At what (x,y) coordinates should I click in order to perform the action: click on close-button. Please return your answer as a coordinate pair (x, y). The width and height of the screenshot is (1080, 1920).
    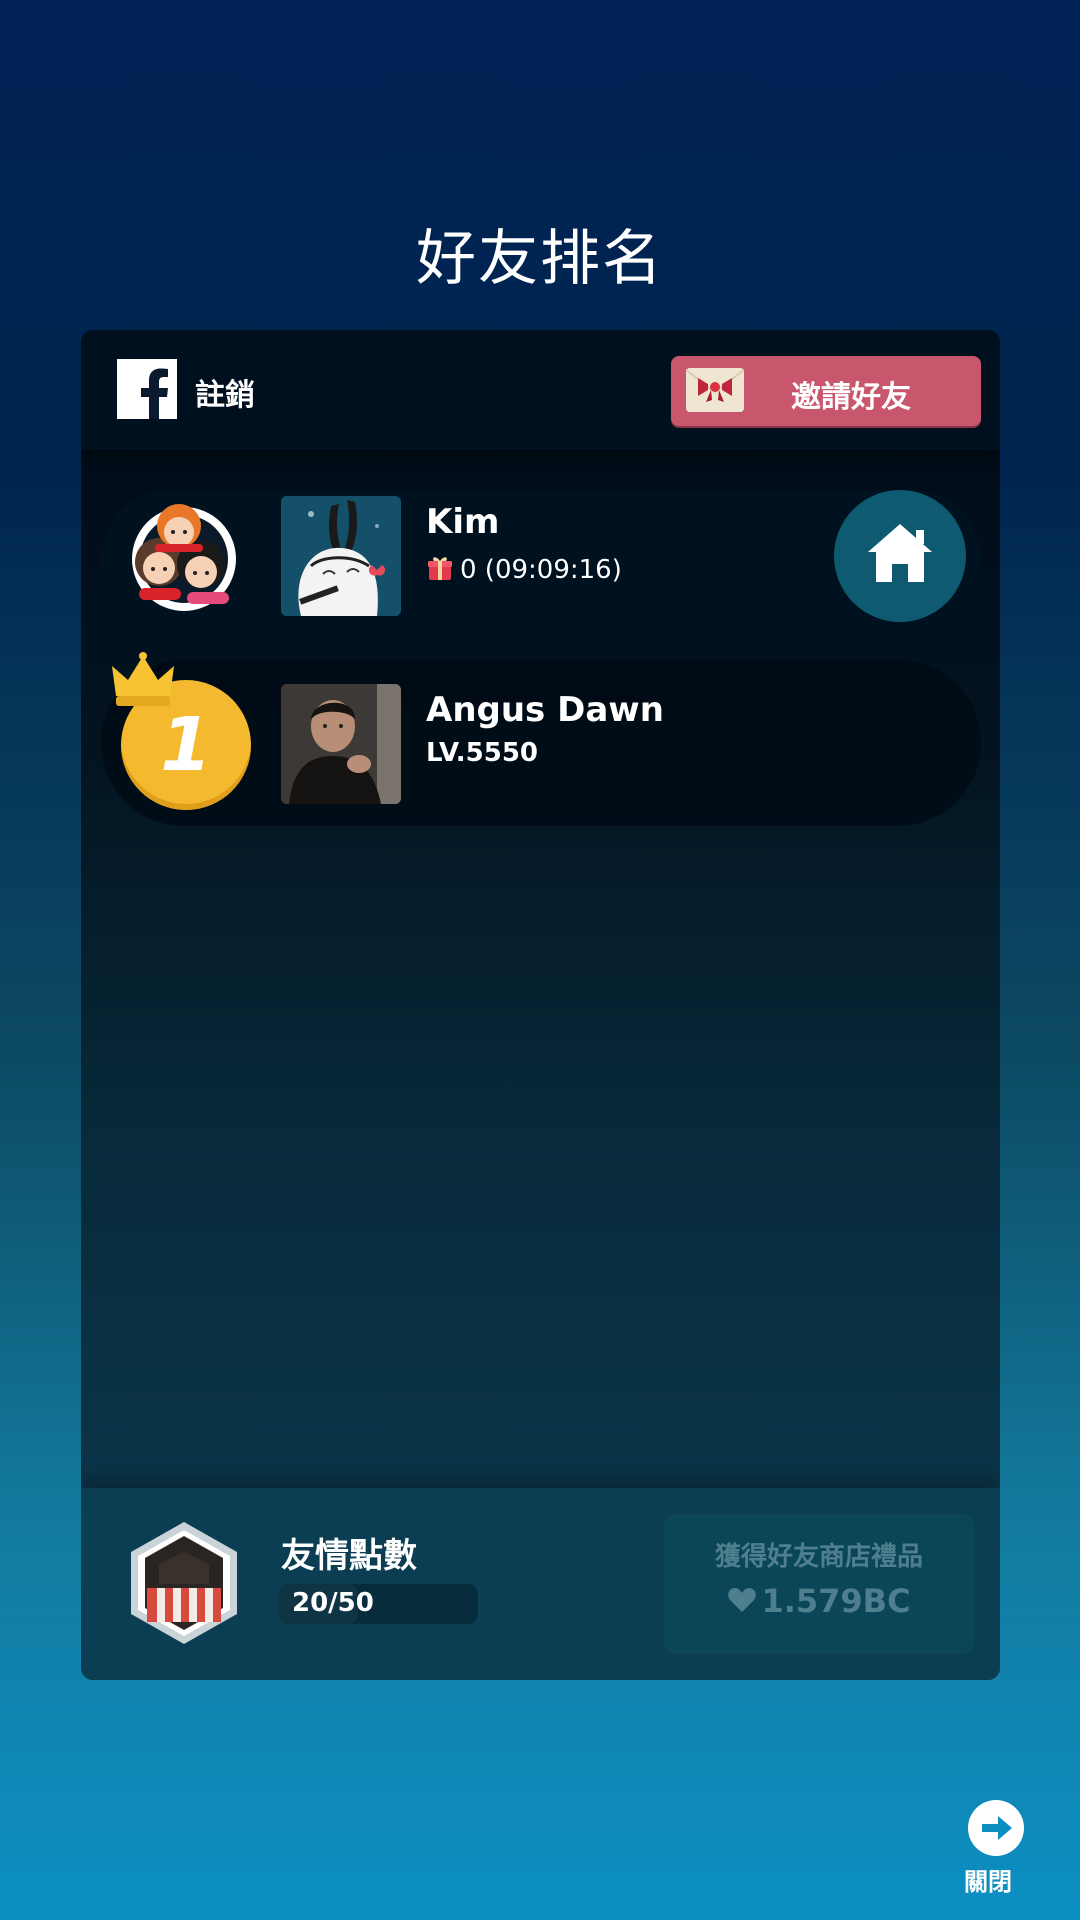
    Looking at the image, I should click on (996, 1828).